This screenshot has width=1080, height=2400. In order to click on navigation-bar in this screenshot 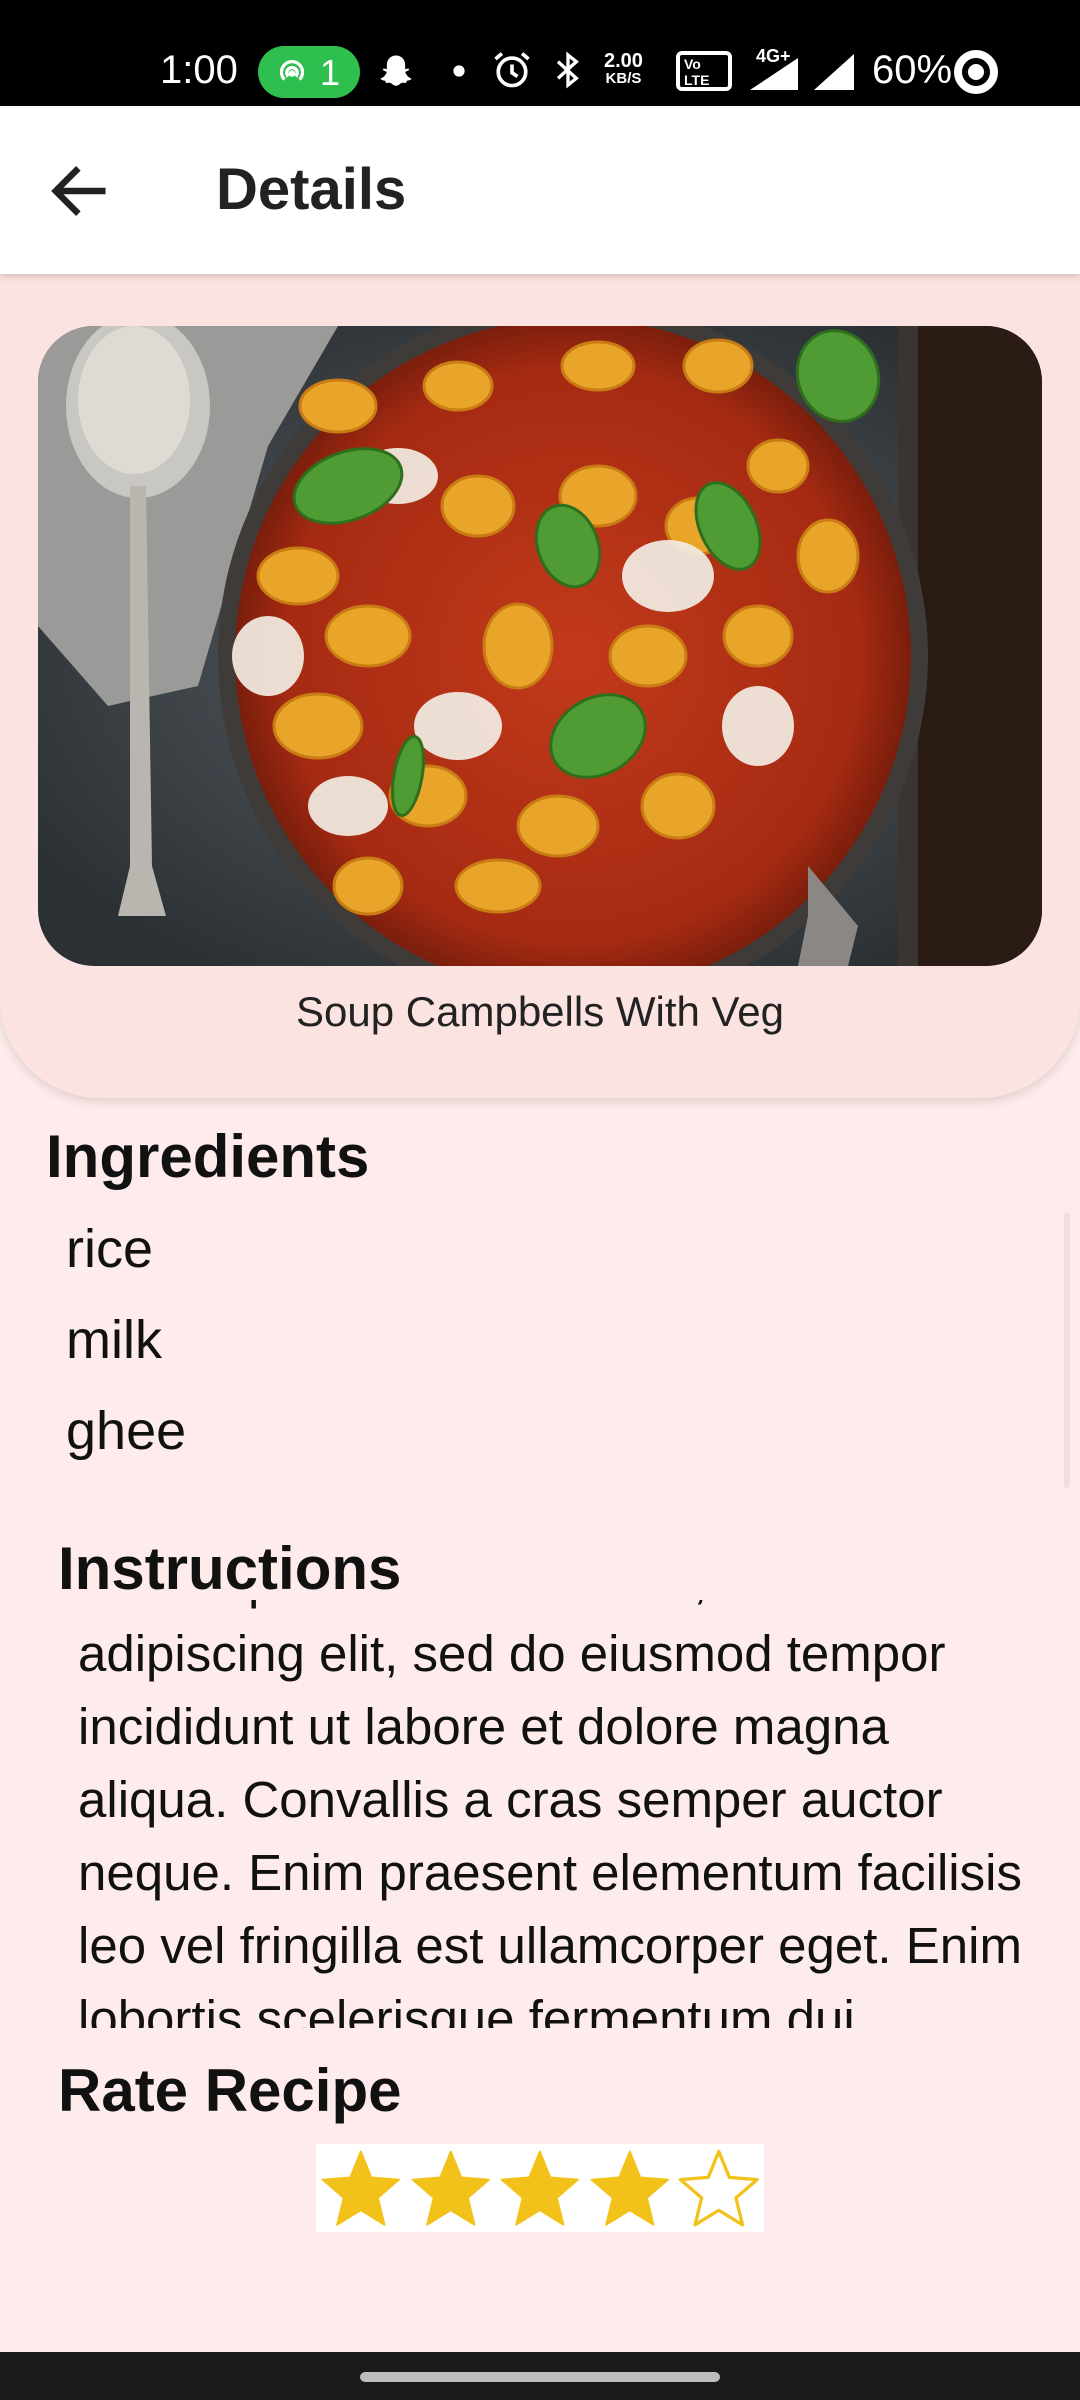, I will do `click(540, 2376)`.